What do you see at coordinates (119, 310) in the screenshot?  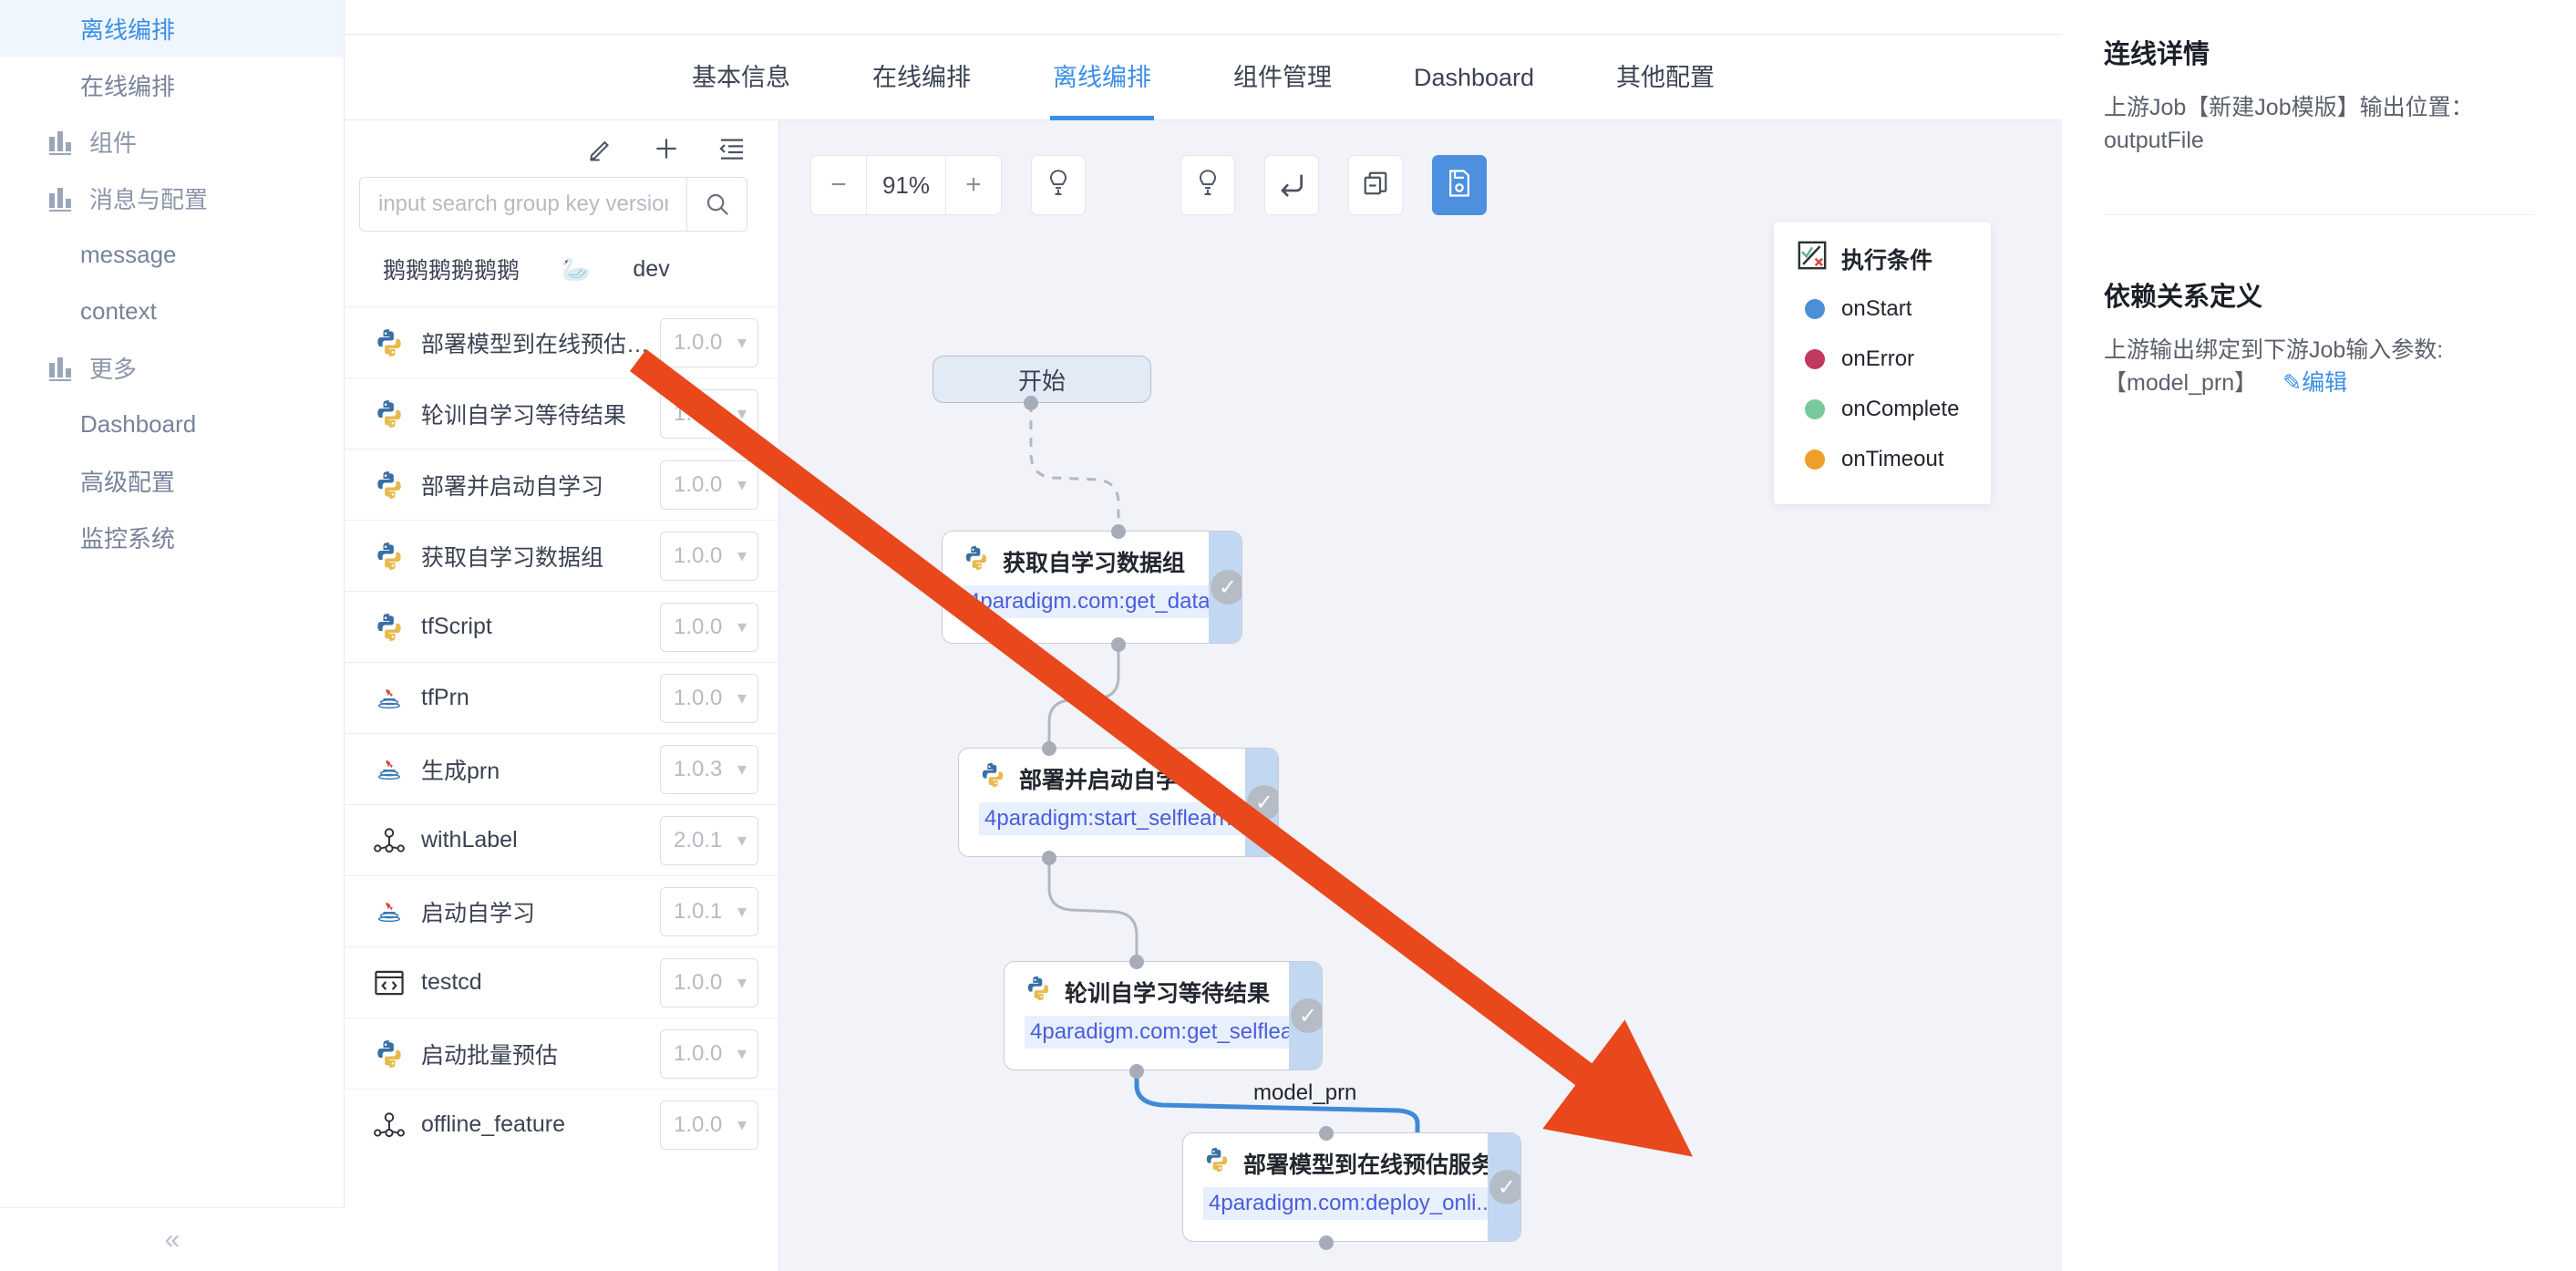 I see `sidebar-item-label: context` at bounding box center [119, 310].